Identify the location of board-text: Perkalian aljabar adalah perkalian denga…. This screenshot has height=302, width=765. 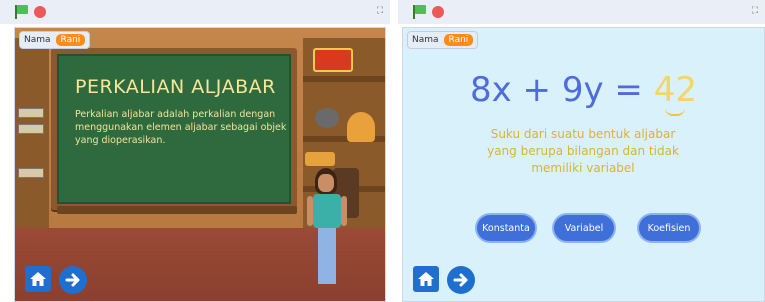
(181, 127).